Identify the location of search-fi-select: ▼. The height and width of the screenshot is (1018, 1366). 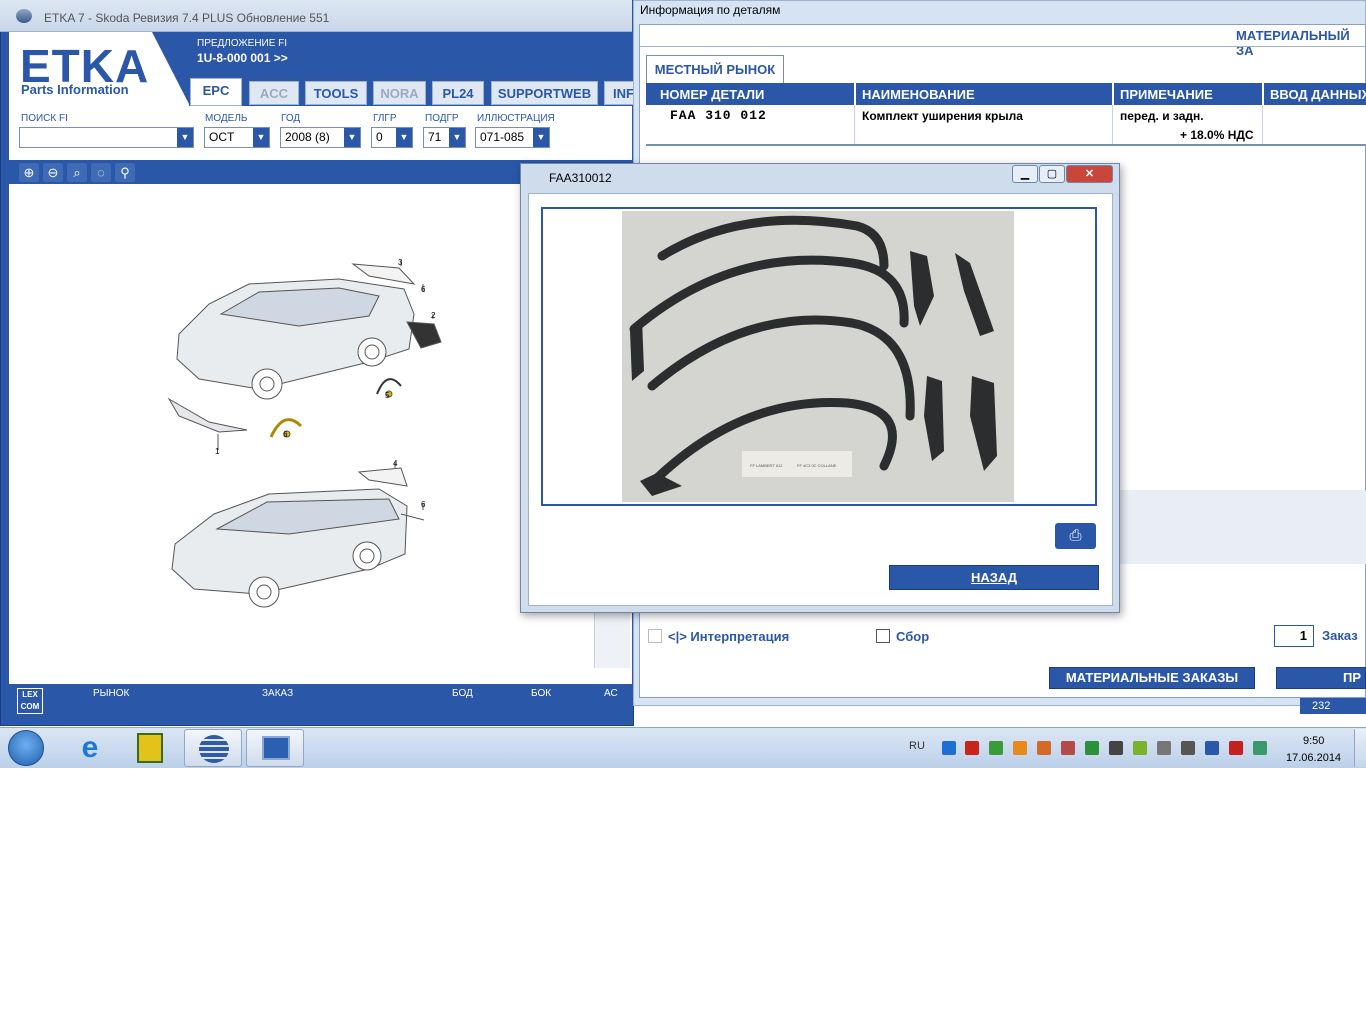
(106, 137).